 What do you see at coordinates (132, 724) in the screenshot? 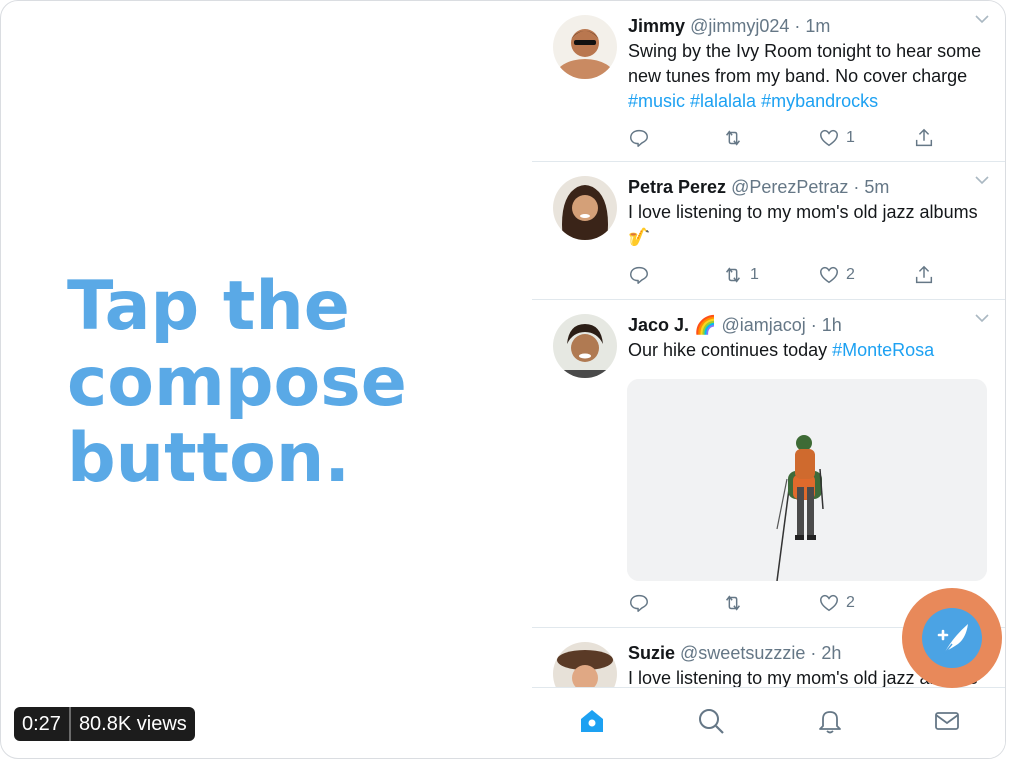
I see `video-views: 80.8K views` at bounding box center [132, 724].